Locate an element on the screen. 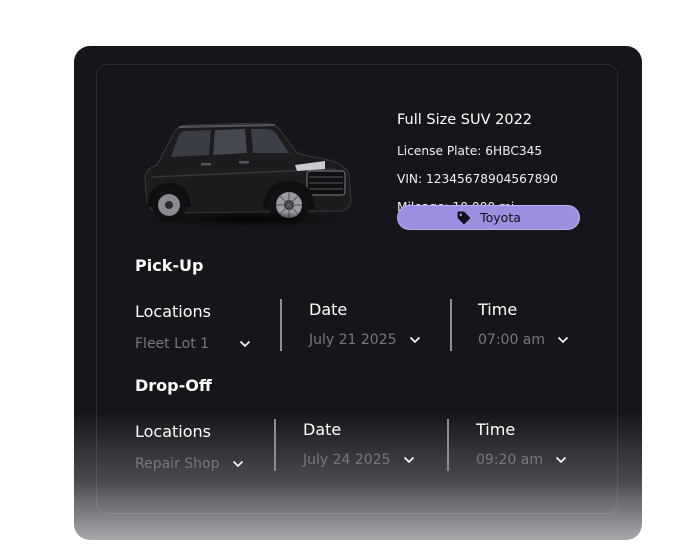  dropoff-date-value: July 24 2025 is located at coordinates (347, 460).